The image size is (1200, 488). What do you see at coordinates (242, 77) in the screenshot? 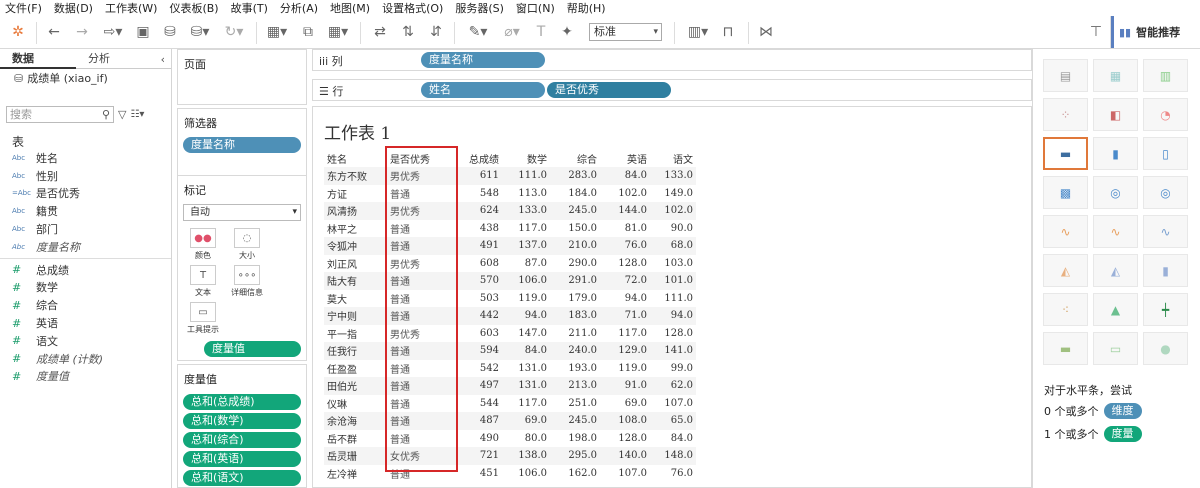
I see `pages-card: 页面` at bounding box center [242, 77].